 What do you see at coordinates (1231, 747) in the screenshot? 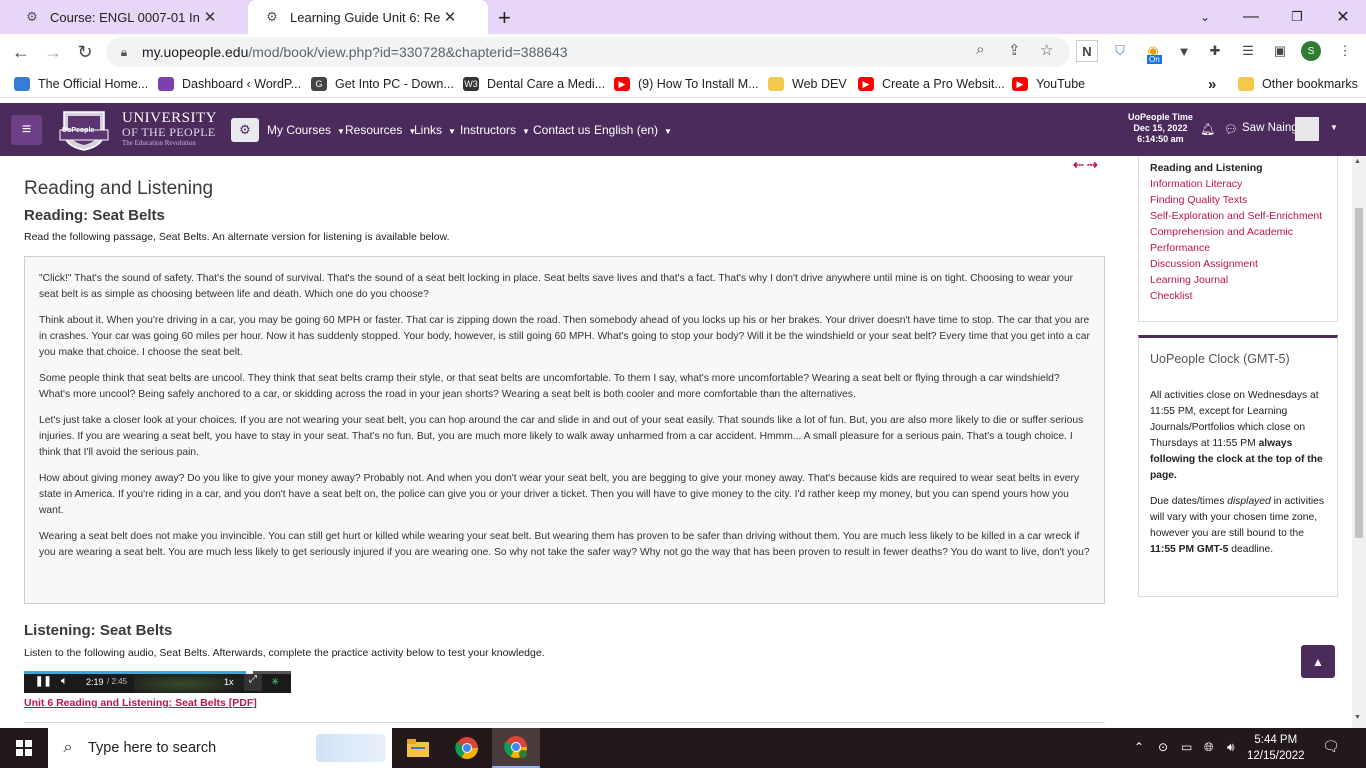
I see `volume-icon: 🔊︎` at bounding box center [1231, 747].